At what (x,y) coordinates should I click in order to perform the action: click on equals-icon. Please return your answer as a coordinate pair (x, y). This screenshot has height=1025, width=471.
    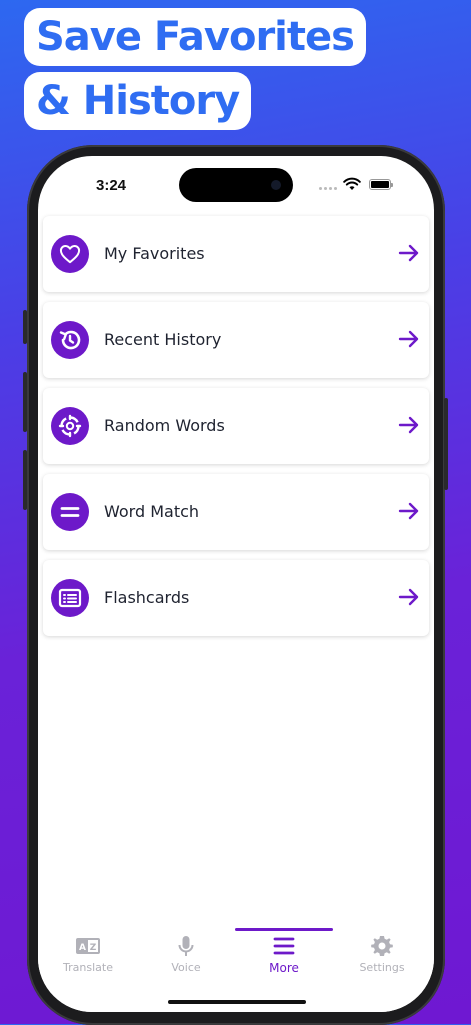
    Looking at the image, I should click on (70, 512).